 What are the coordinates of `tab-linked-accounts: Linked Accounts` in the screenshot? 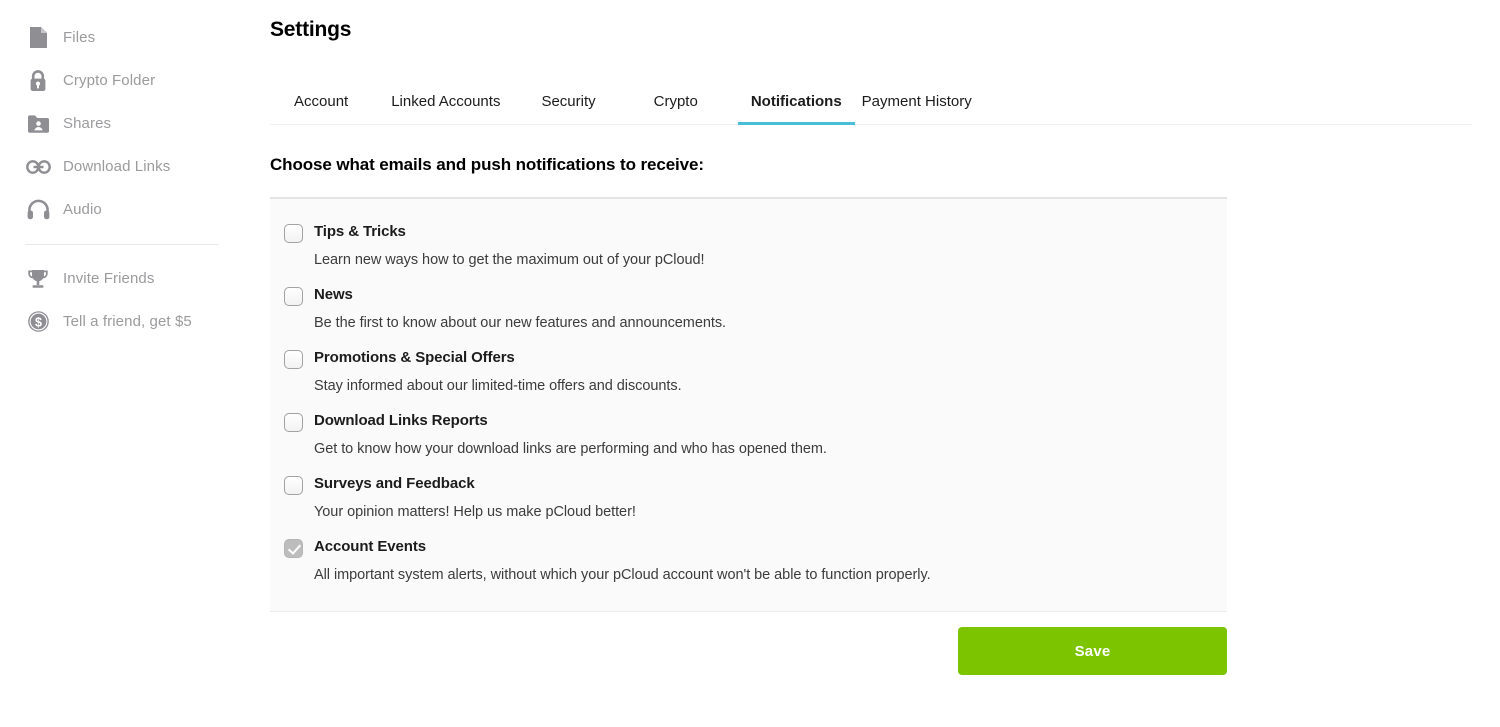 It's located at (445, 101).